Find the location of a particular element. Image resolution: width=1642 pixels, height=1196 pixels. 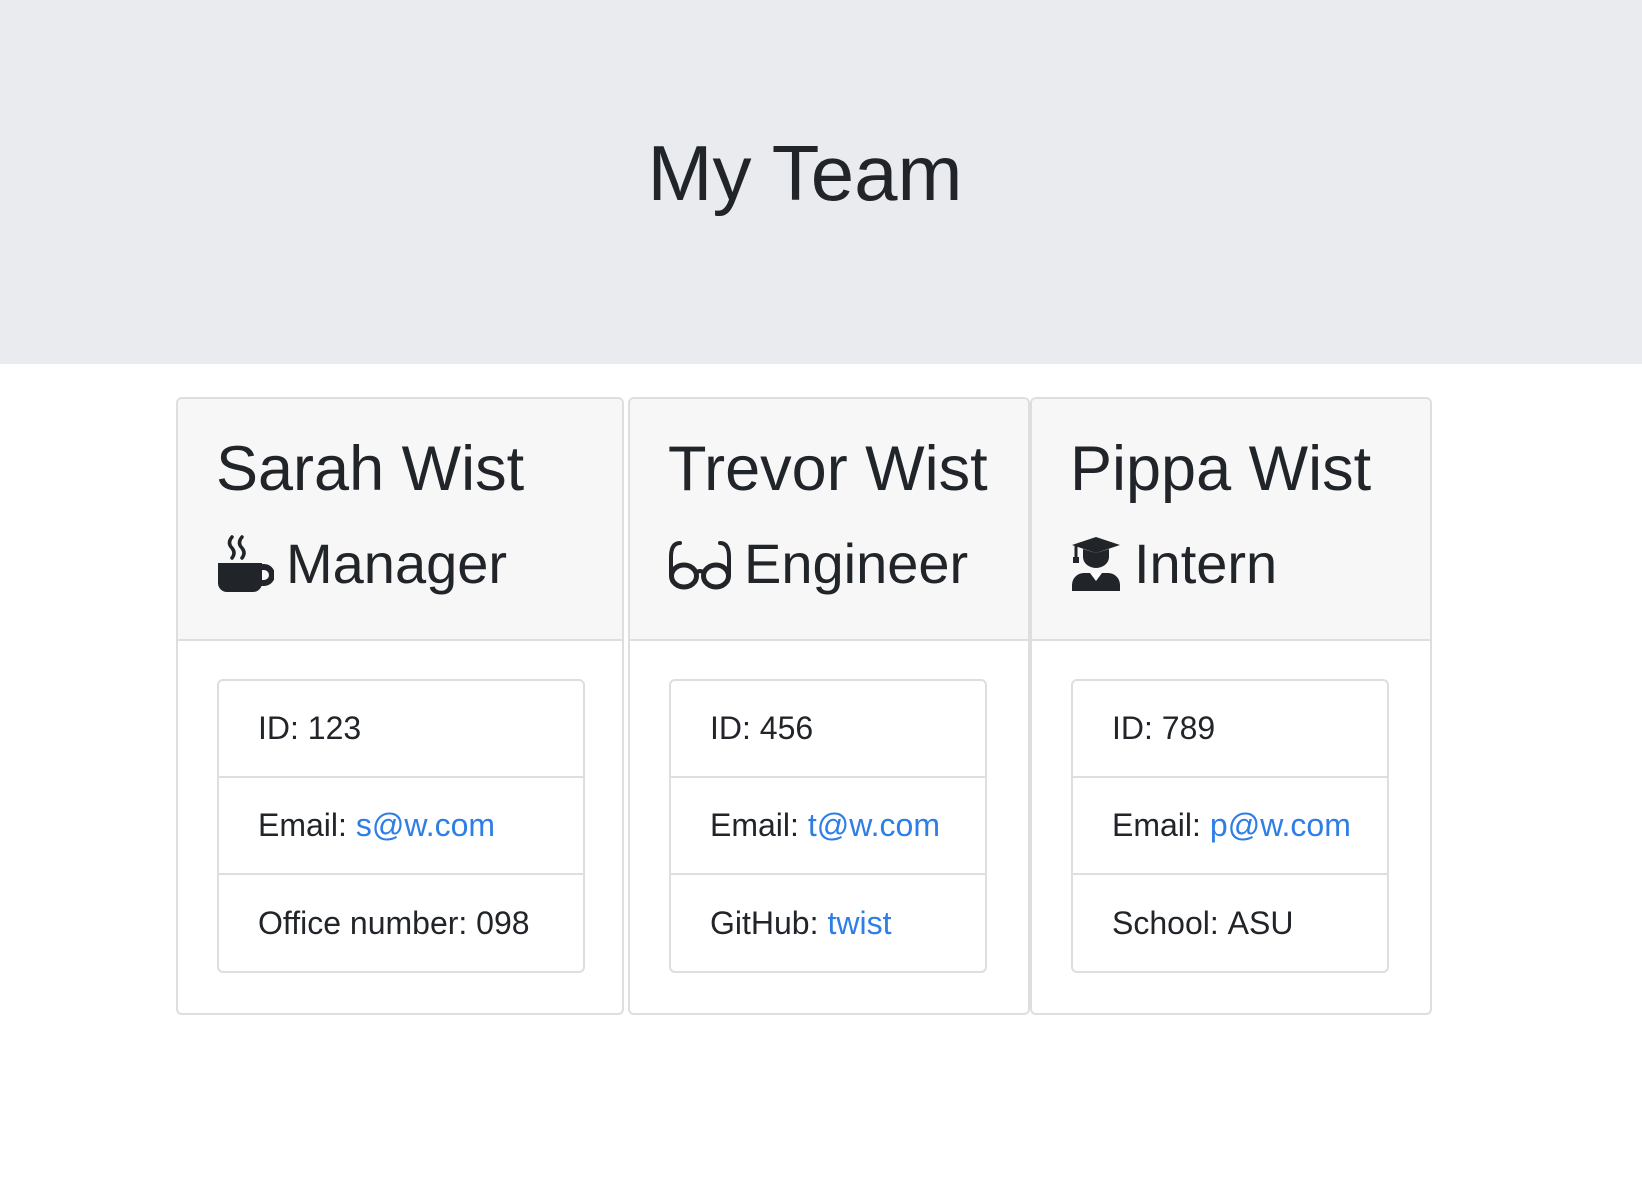

card-body: ID: 789 Email: p@w.com School: ASU is located at coordinates (1231, 827).